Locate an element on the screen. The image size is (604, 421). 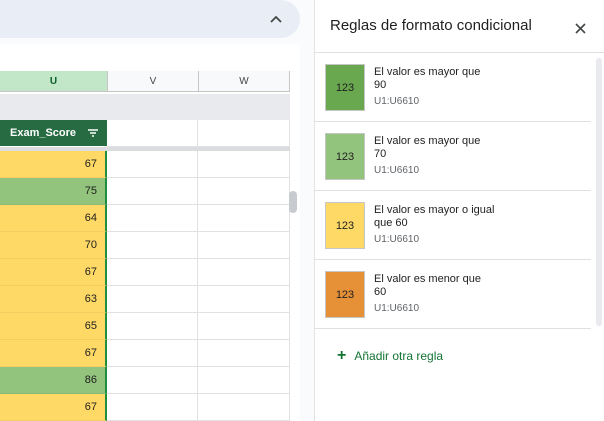
add-rule-button: + Añadir otra regla is located at coordinates (390, 356).